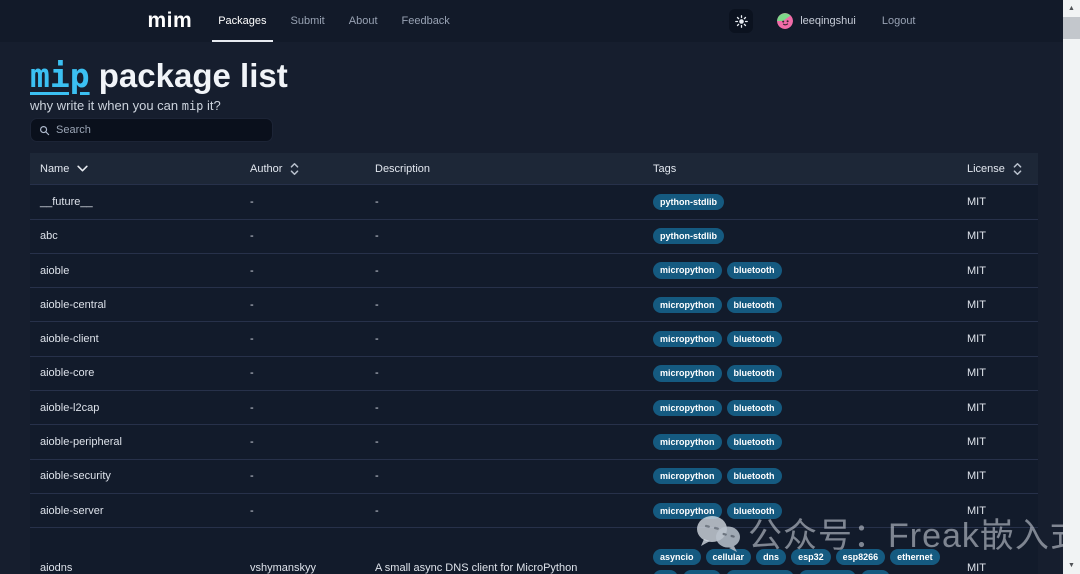  What do you see at coordinates (192, 106) in the screenshot?
I see `subtitle-mip-code: mip` at bounding box center [192, 106].